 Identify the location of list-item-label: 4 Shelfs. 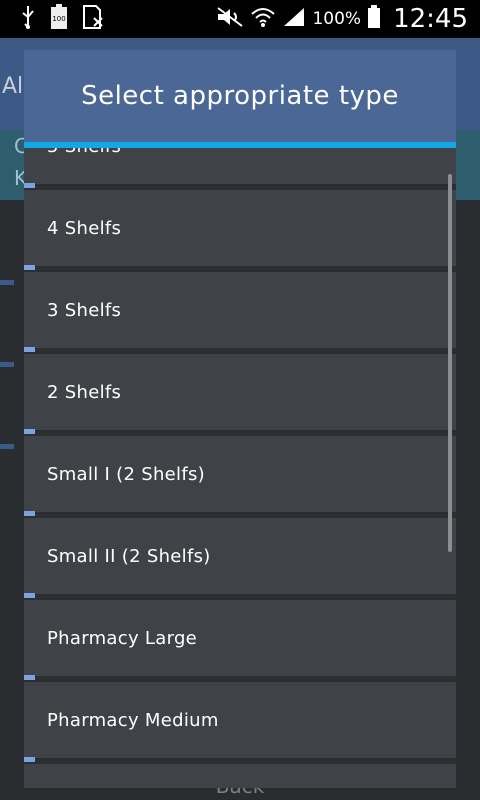
(84, 228).